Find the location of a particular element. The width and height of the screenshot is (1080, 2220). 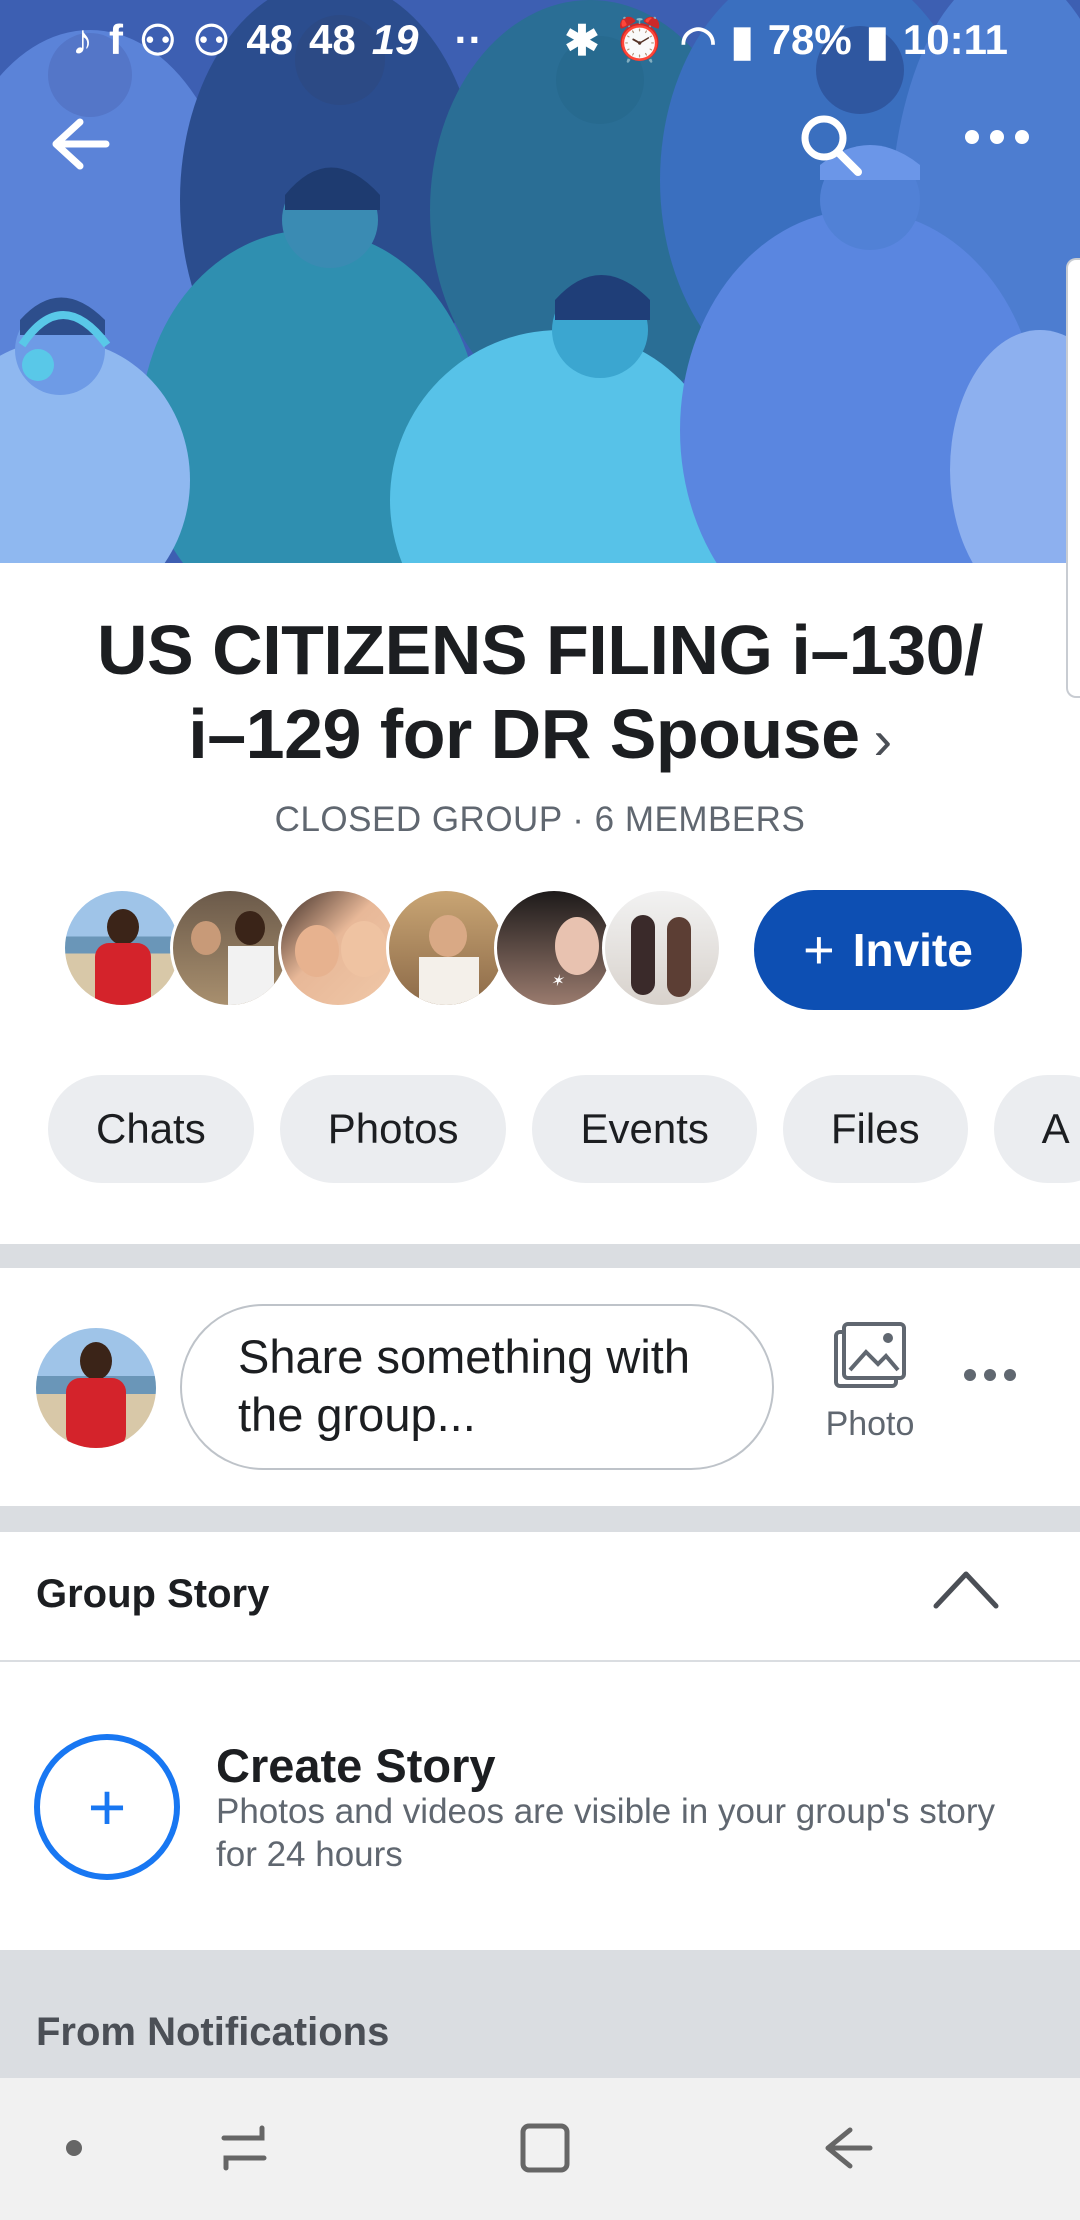

search-button is located at coordinates (833, 147).